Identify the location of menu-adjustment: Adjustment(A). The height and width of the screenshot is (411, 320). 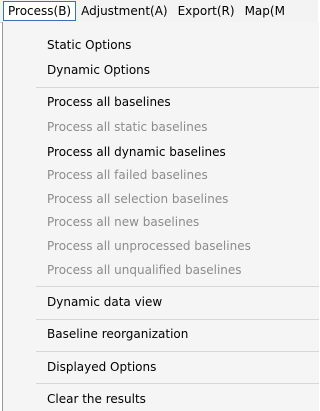
(124, 11).